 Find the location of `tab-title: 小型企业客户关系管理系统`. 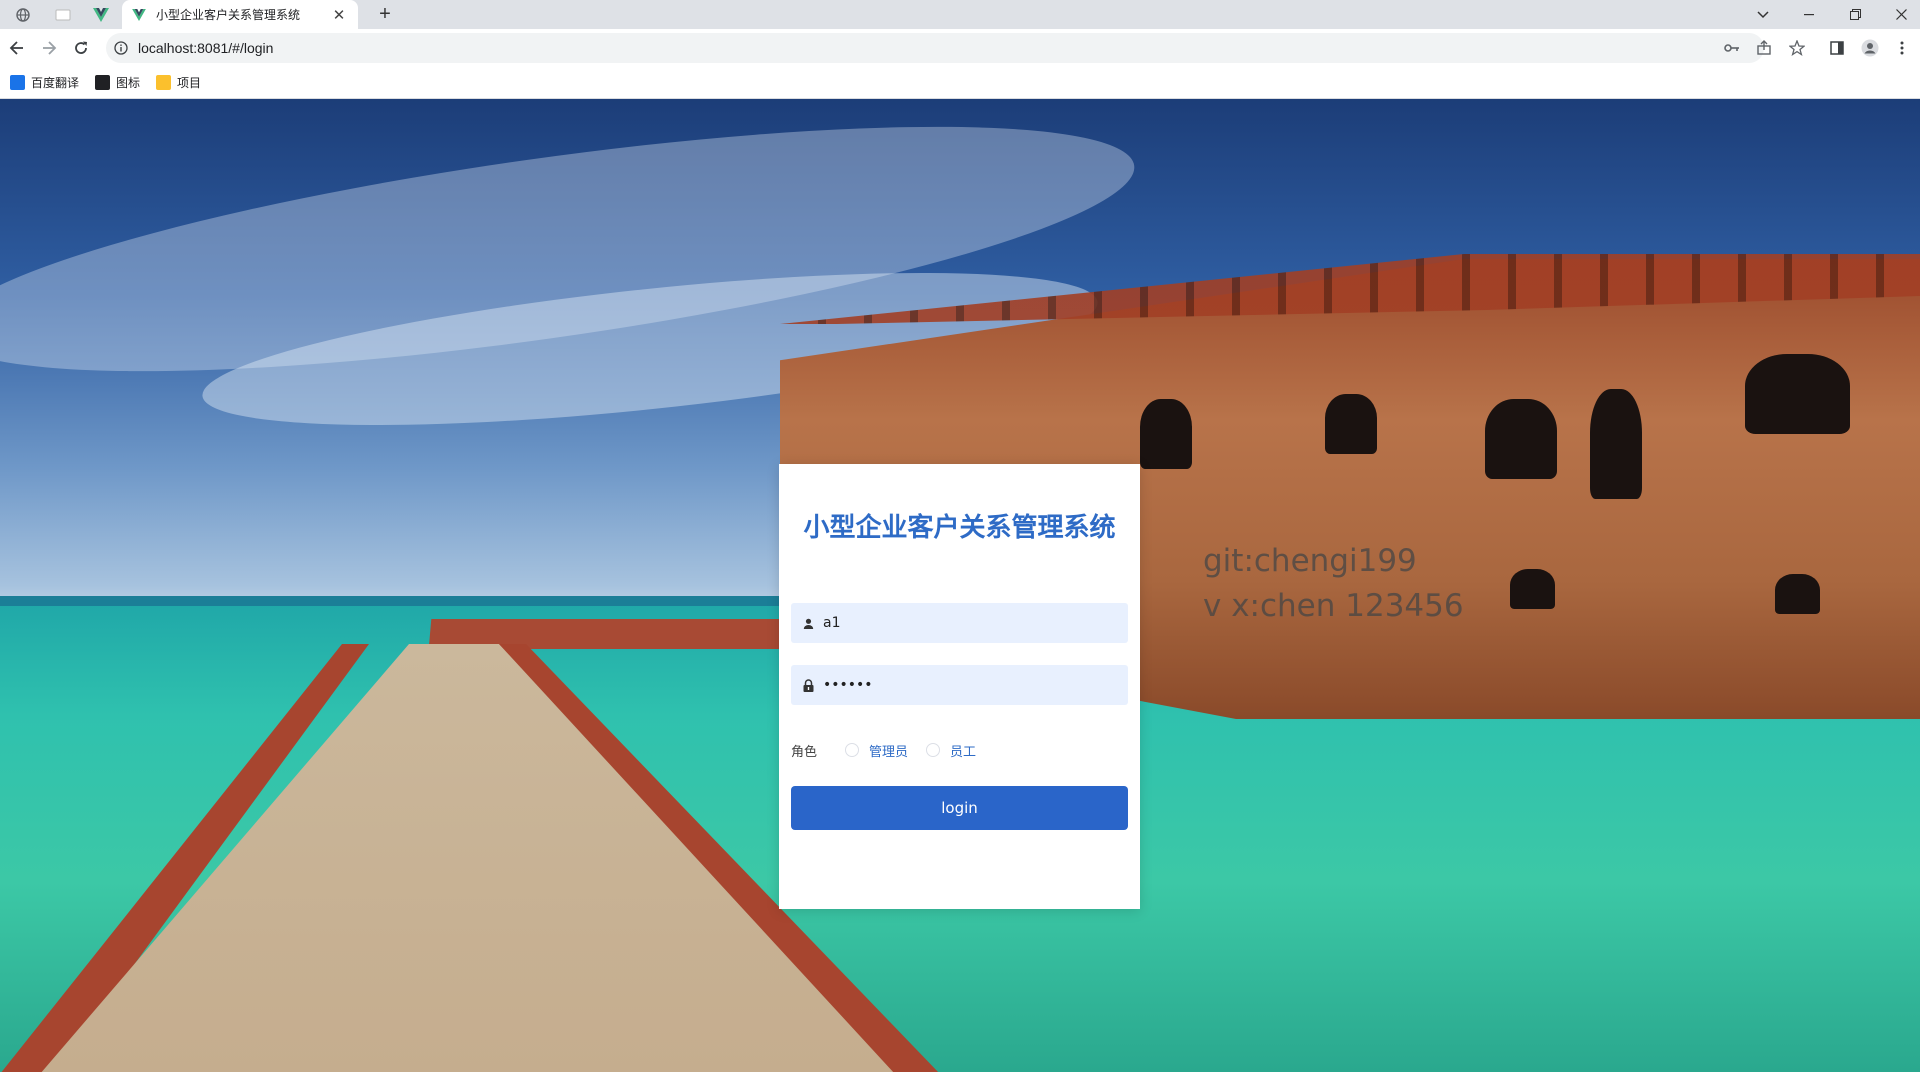

tab-title: 小型企业客户关系管理系统 is located at coordinates (228, 15).